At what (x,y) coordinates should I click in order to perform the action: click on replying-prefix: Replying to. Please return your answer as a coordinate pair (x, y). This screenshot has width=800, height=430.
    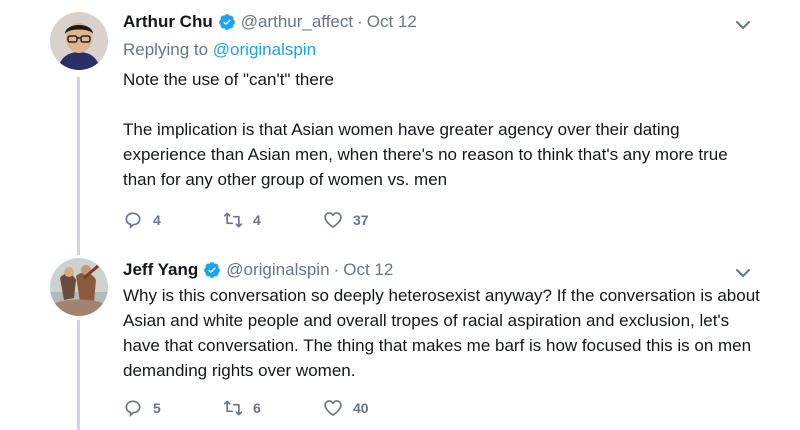
    Looking at the image, I should click on (166, 49).